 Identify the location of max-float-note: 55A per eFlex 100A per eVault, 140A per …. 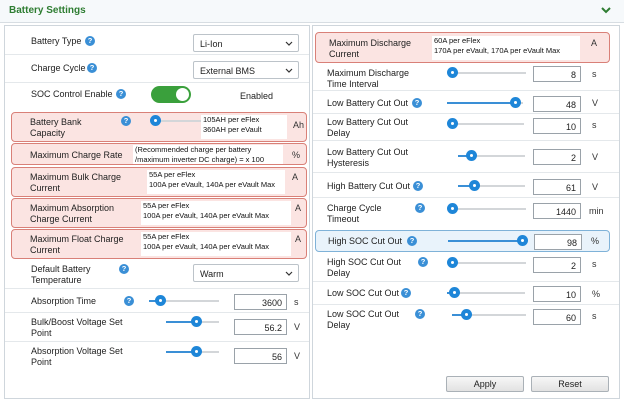
(216, 244).